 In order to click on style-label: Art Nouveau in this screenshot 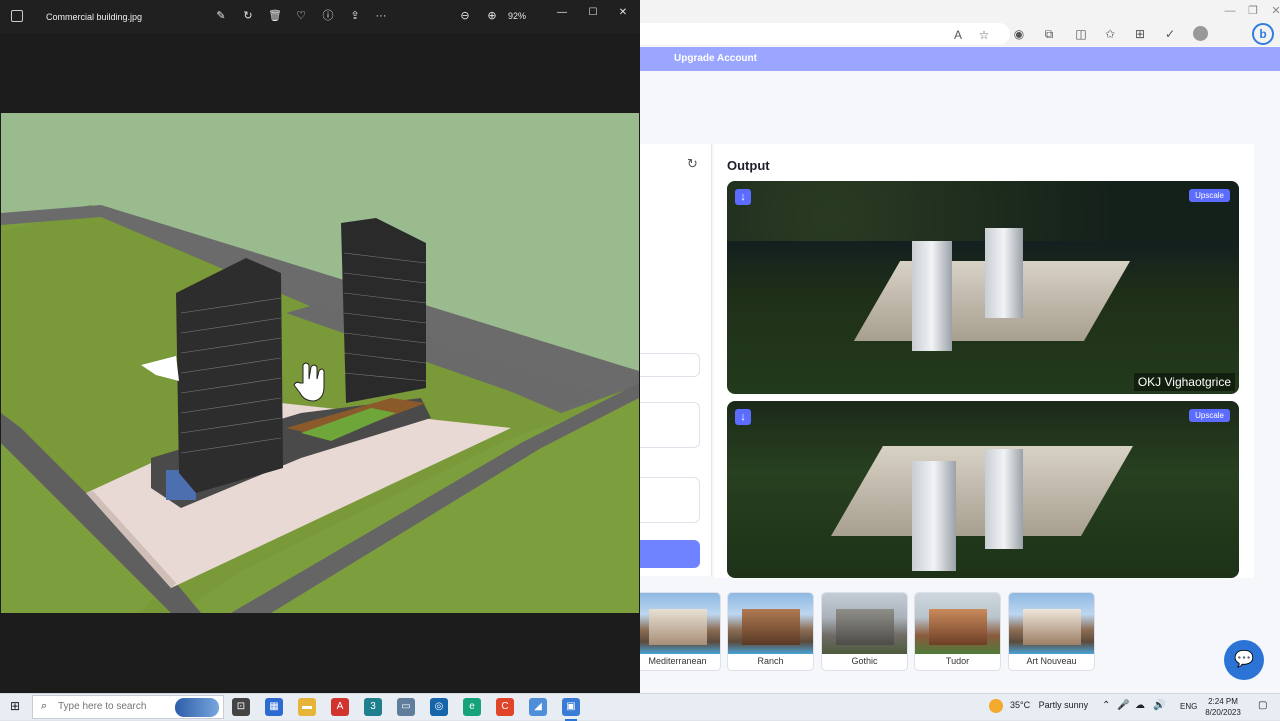, I will do `click(1051, 661)`.